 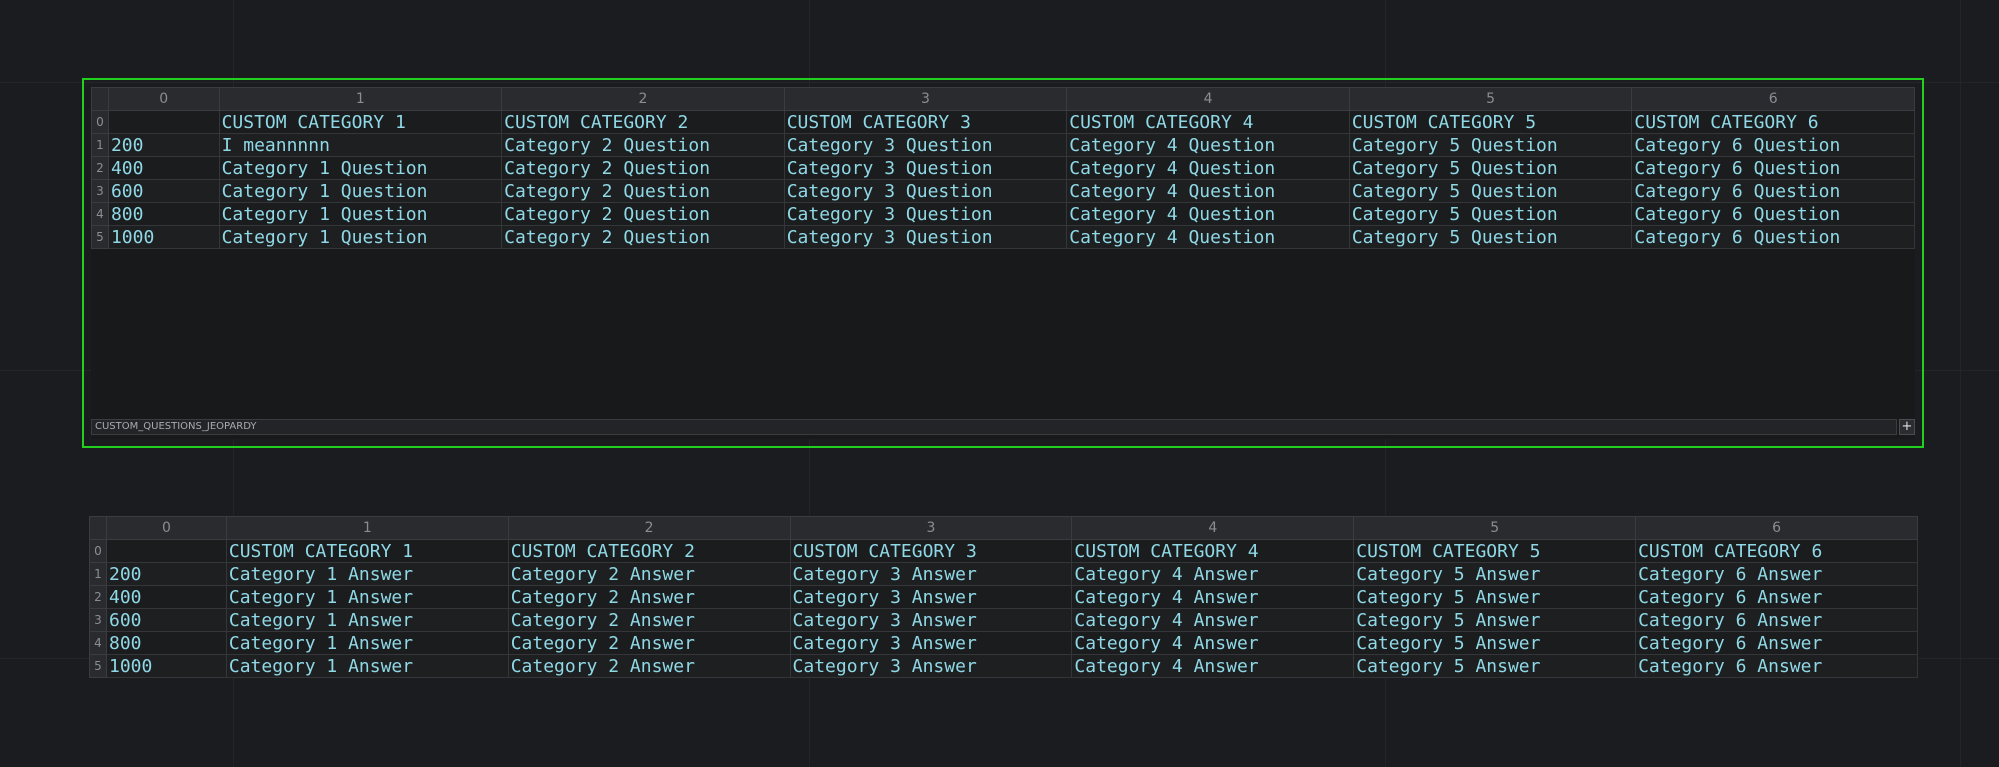 I want to click on corner-cell, so click(x=98, y=528).